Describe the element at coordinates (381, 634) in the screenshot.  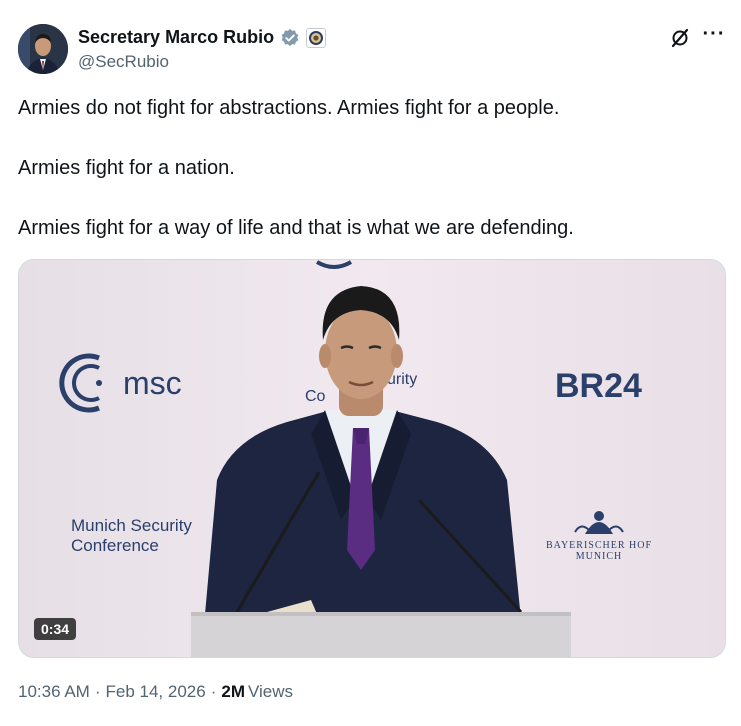
I see `podium` at that location.